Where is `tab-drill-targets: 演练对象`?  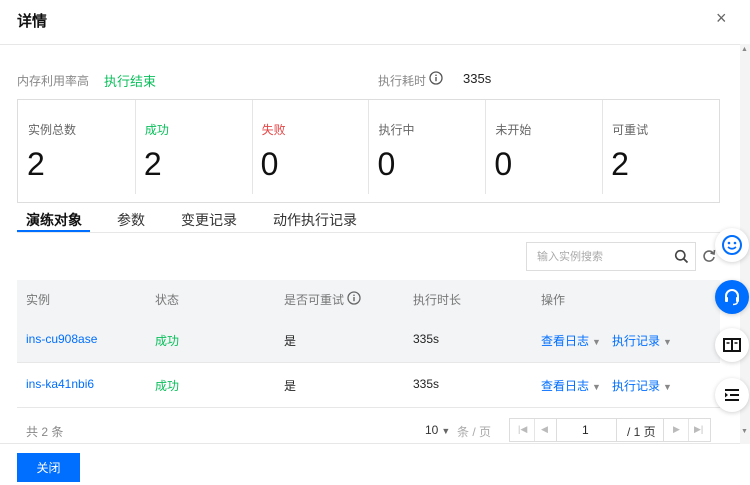 tab-drill-targets: 演练对象 is located at coordinates (54, 220).